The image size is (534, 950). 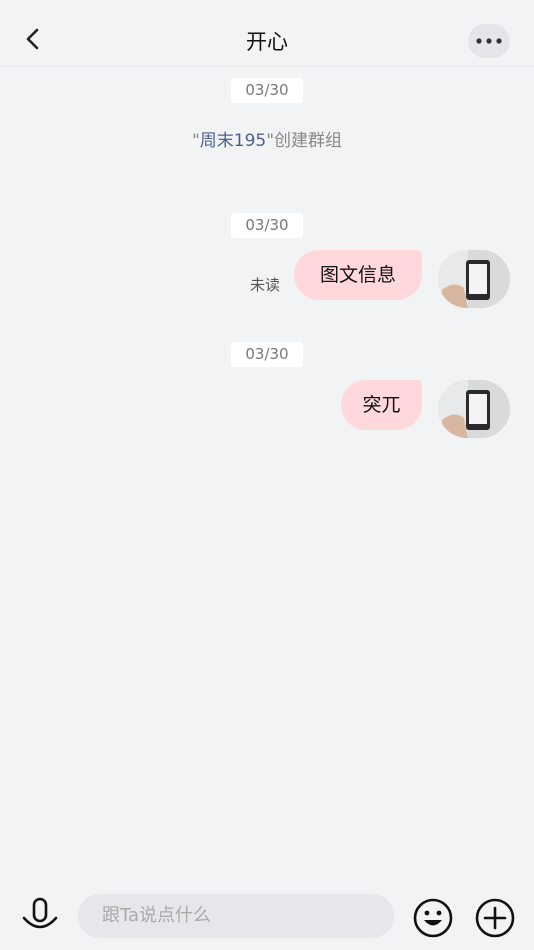 What do you see at coordinates (195, 141) in the screenshot?
I see `quote-open: "` at bounding box center [195, 141].